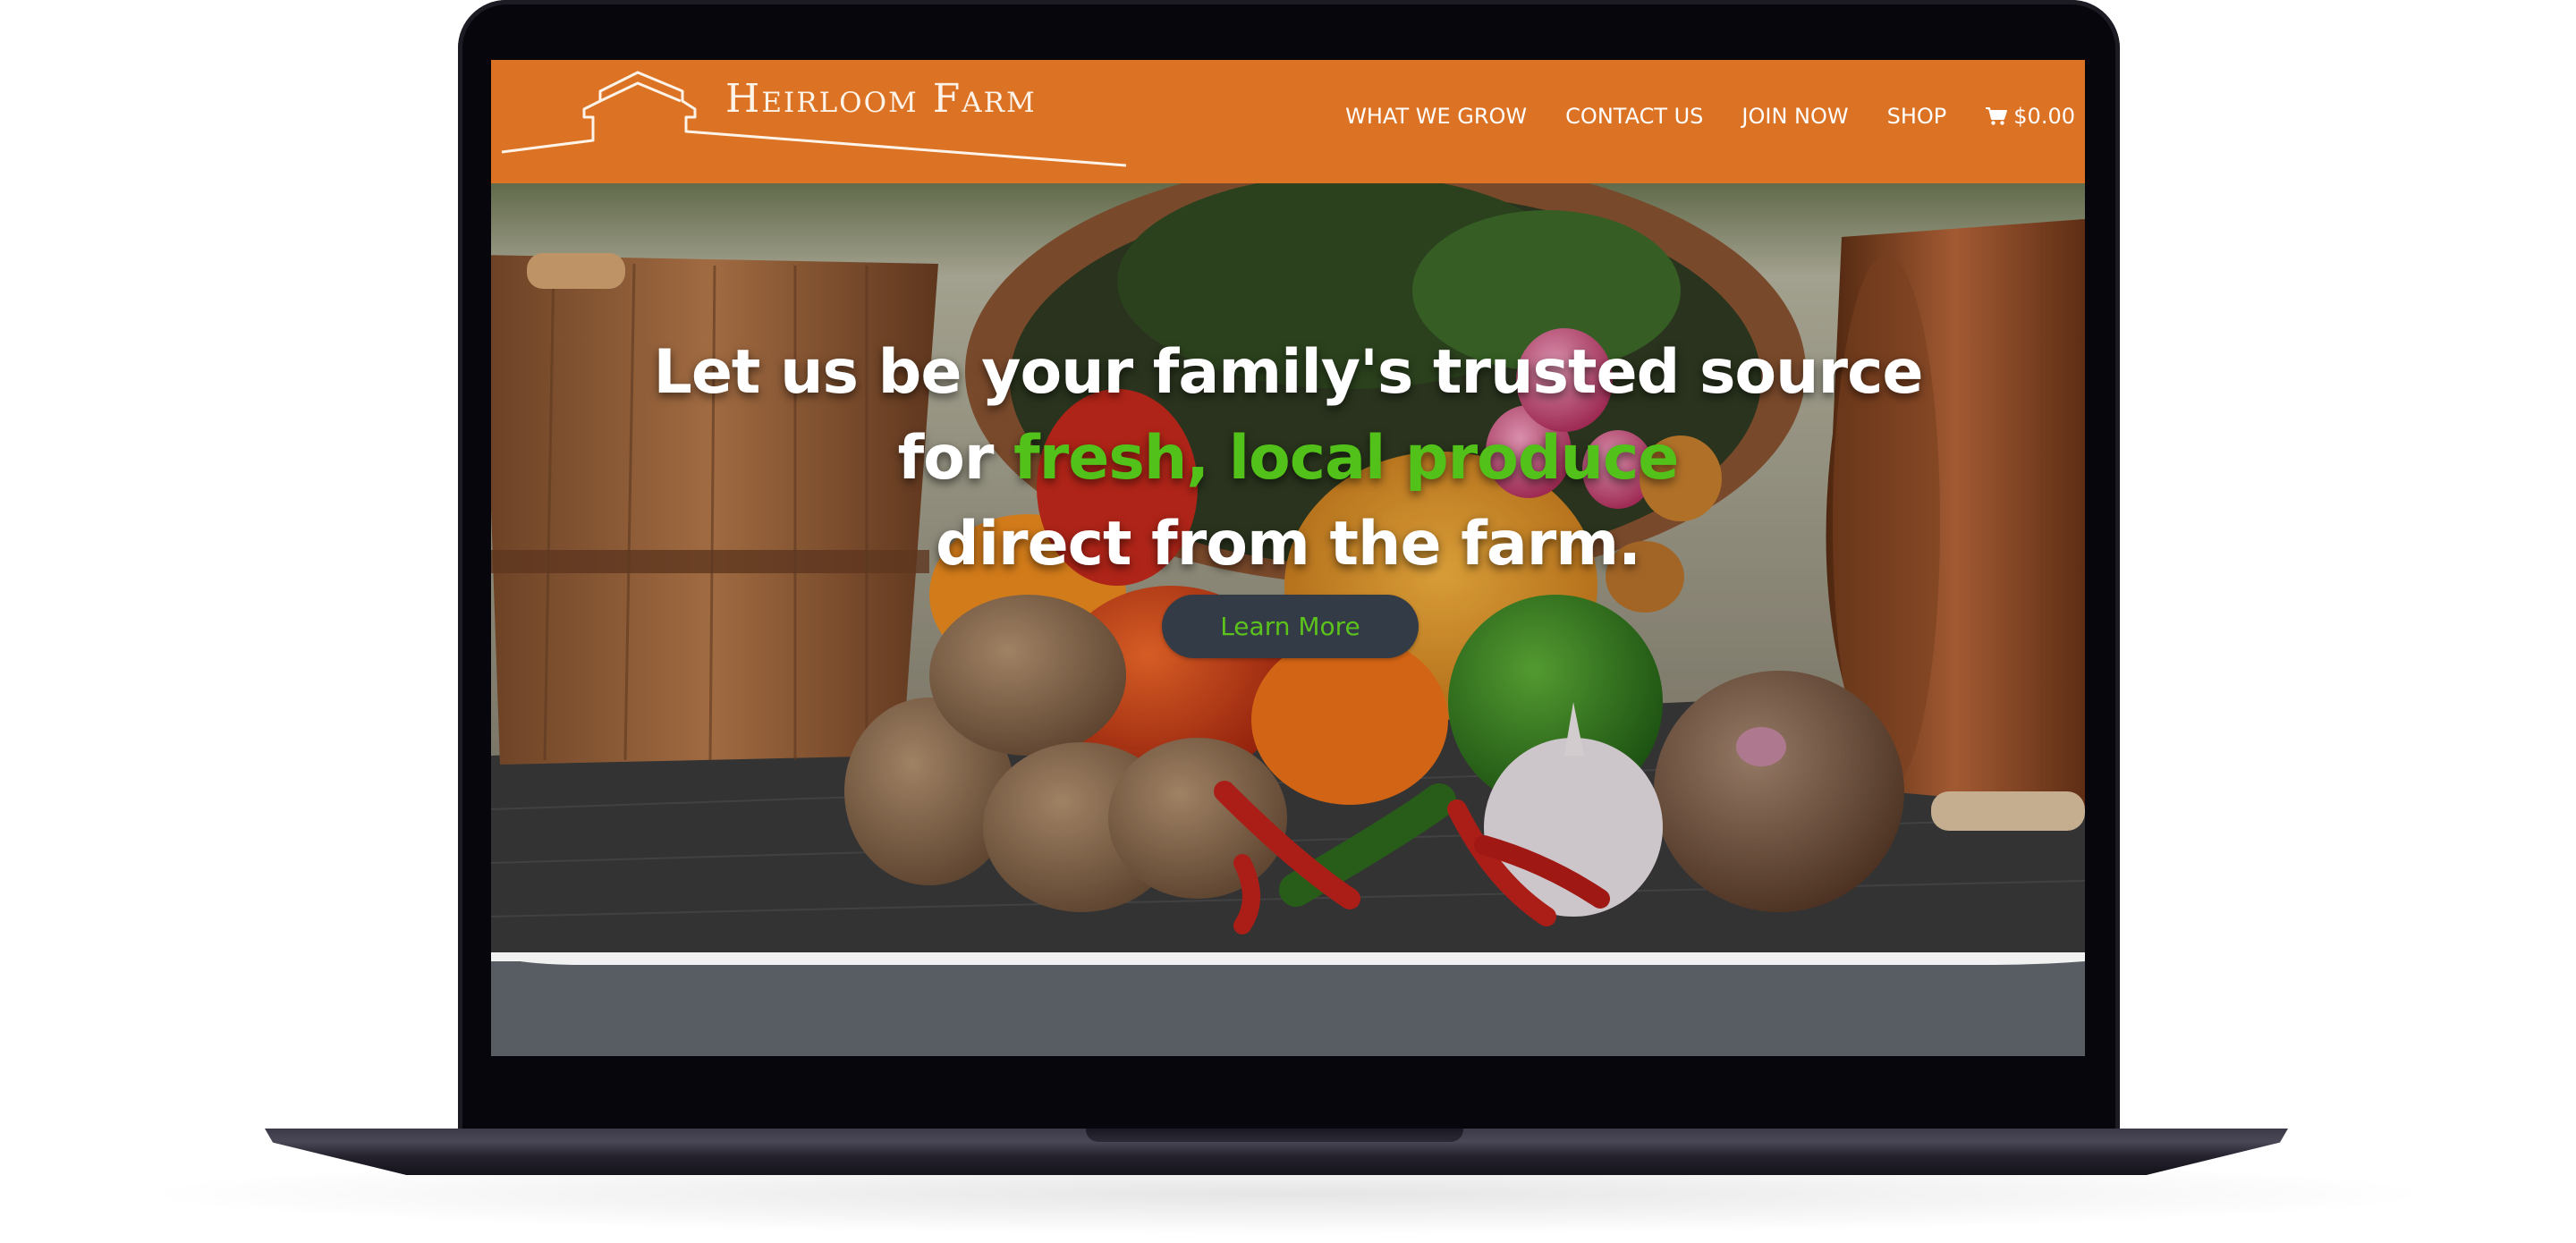 The image size is (2576, 1243). I want to click on hero-heading-line-2: for fresh, local produce, so click(1288, 459).